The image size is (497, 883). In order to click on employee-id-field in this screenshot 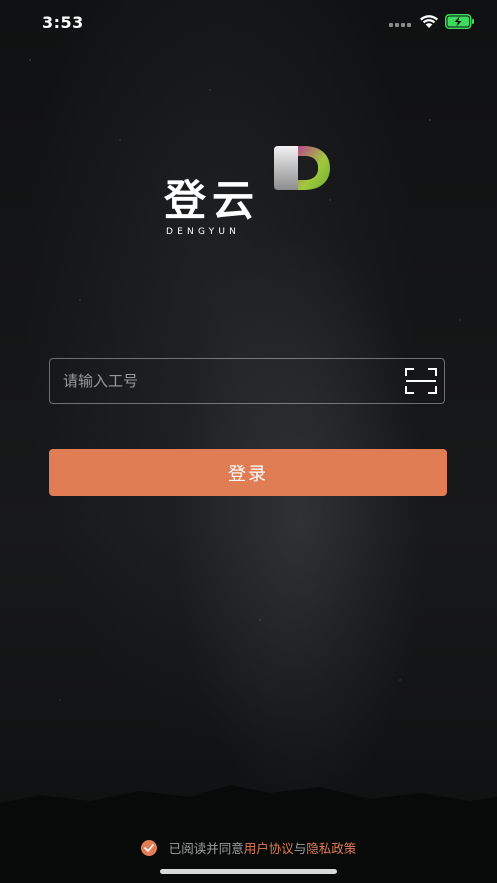, I will do `click(247, 381)`.